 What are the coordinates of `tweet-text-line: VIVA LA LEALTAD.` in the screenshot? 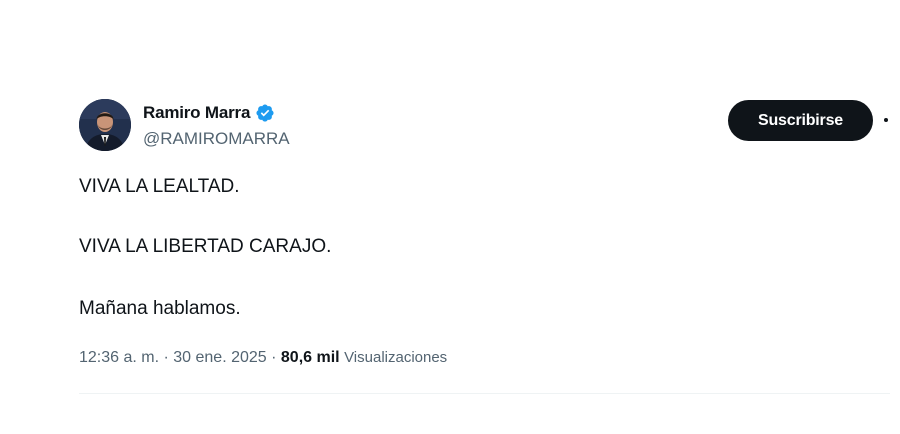 It's located at (159, 186).